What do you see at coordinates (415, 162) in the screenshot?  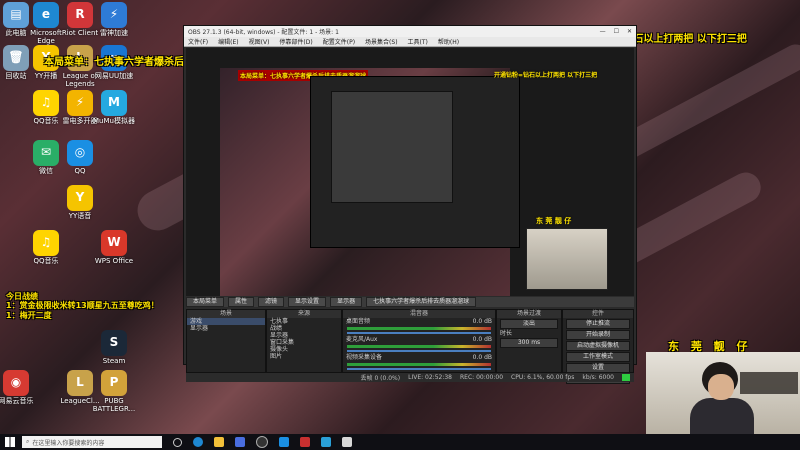 I see `preview-obs-capture` at bounding box center [415, 162].